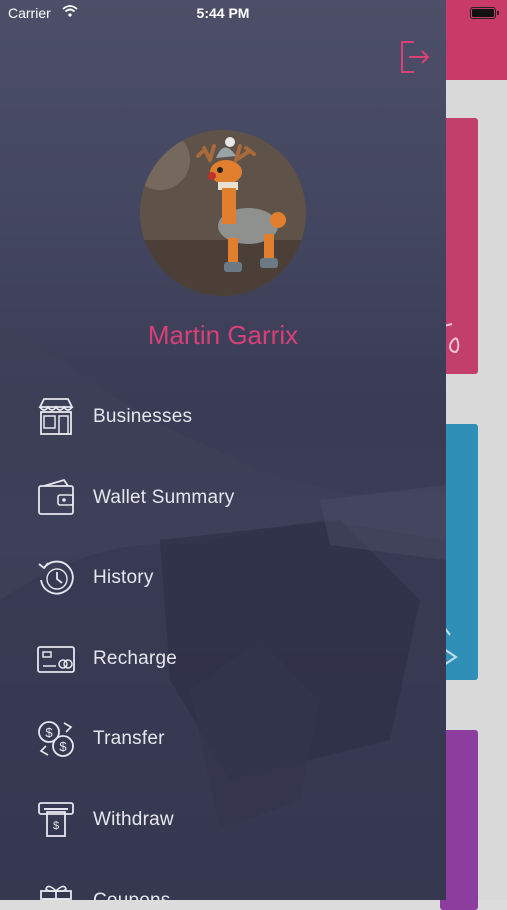 This screenshot has width=507, height=910. What do you see at coordinates (223, 13) in the screenshot?
I see `status-time: 5:44 PM` at bounding box center [223, 13].